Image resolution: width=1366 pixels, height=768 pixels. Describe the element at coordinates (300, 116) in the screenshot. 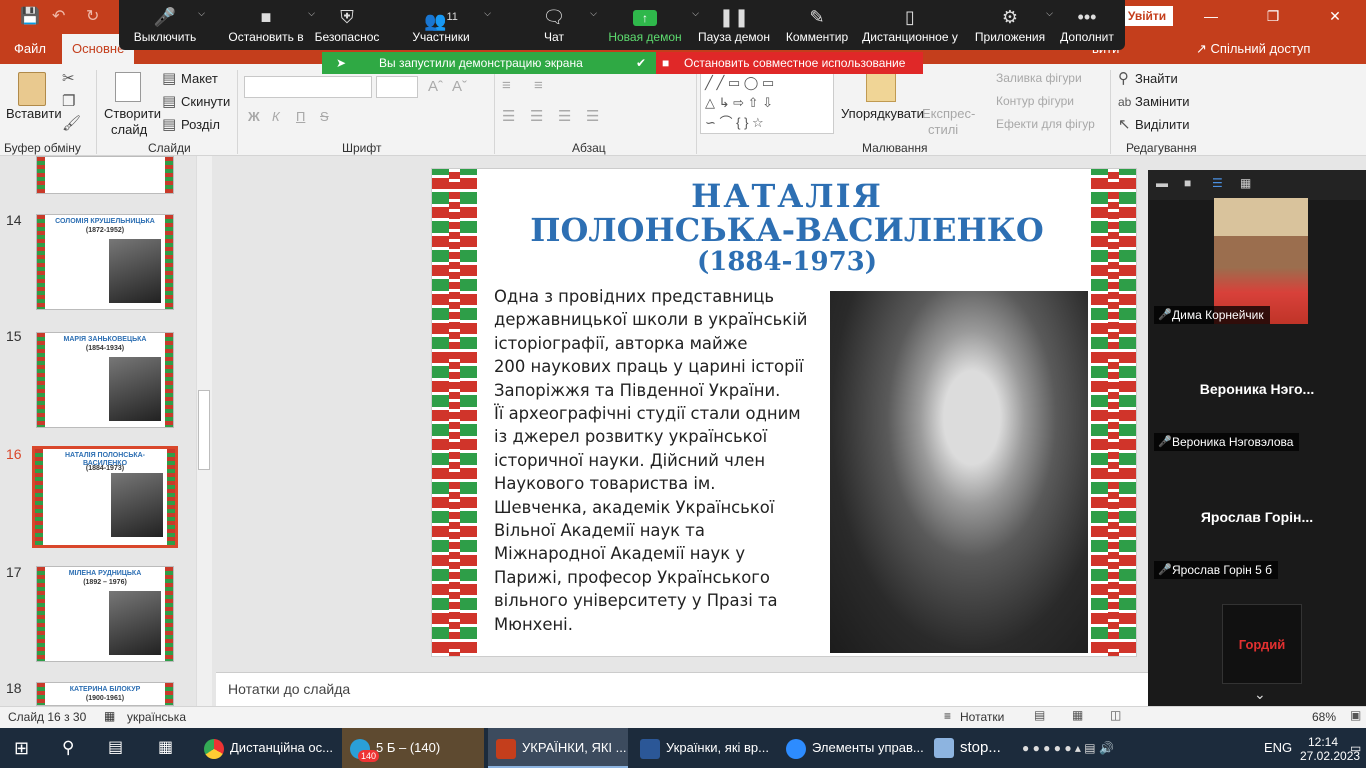

I see `underline-button: П` at that location.